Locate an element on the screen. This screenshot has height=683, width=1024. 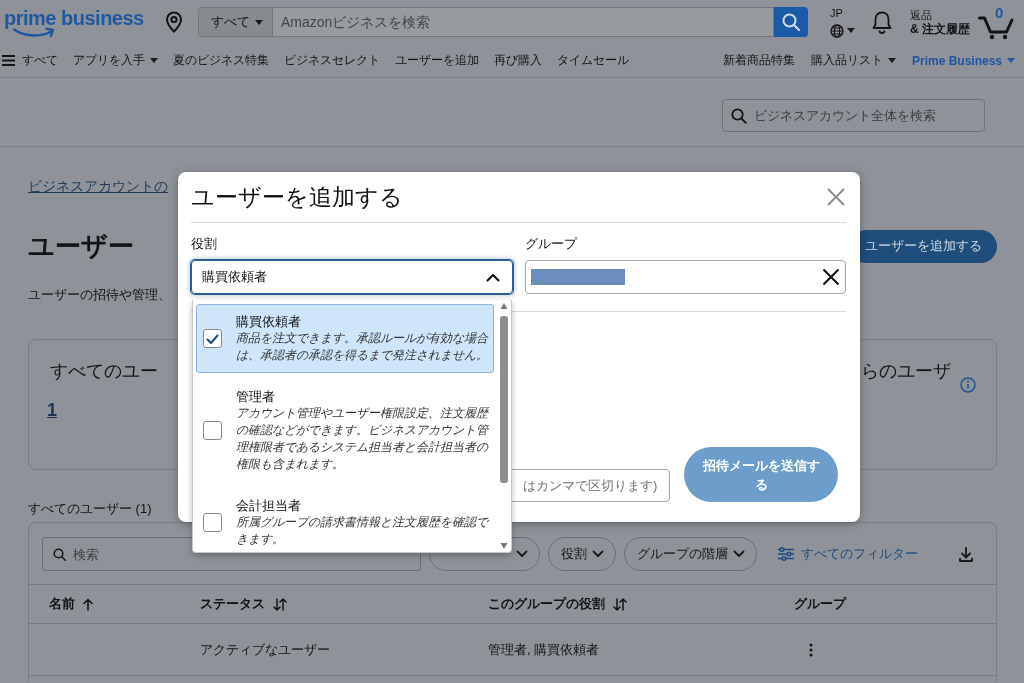
nav-link: 新着商品特集 is located at coordinates (758, 60).